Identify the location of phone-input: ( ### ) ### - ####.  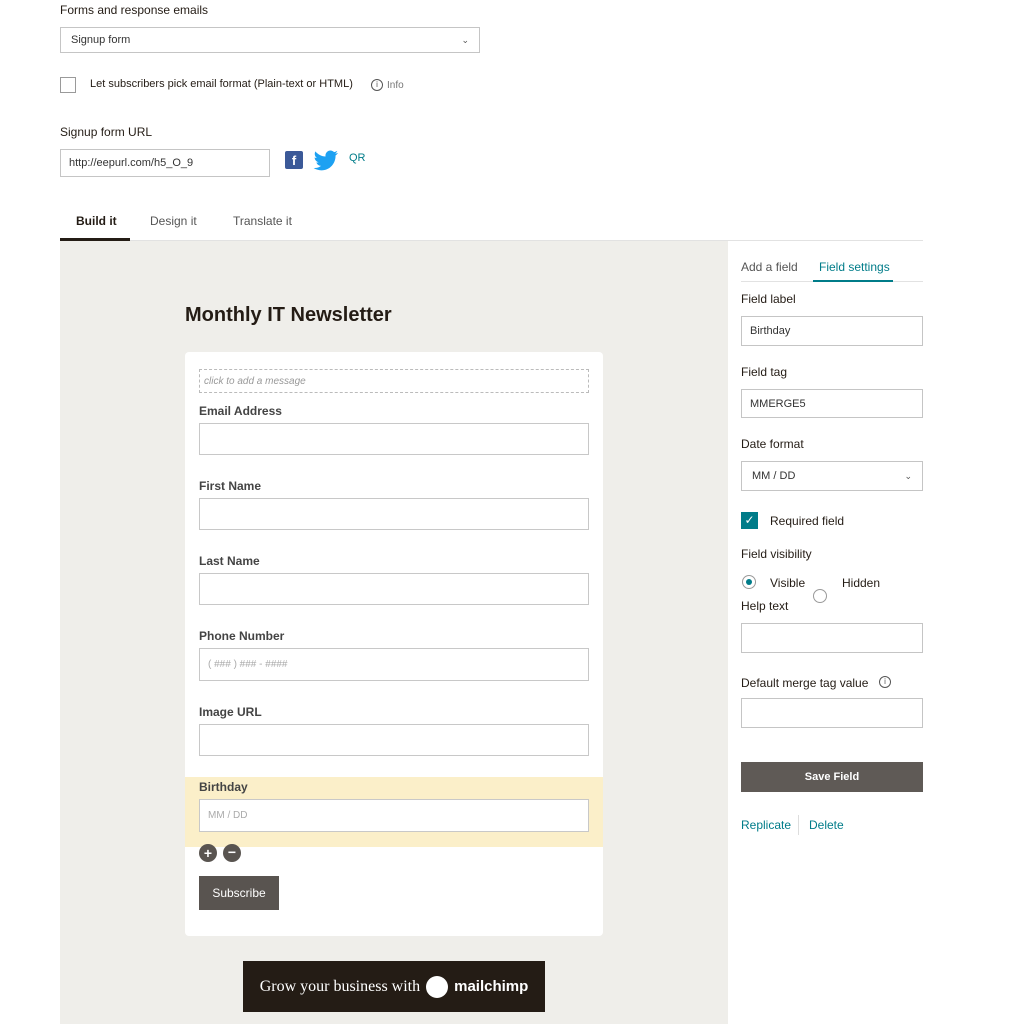
(394, 664).